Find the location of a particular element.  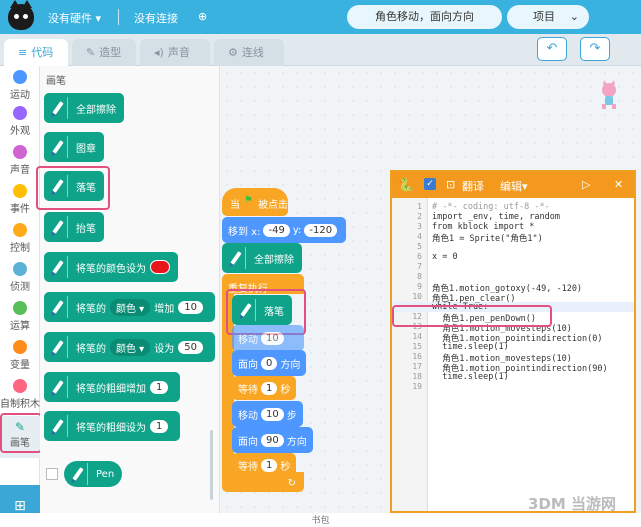

project-title-input: 角色移动，面向方向 is located at coordinates (424, 17).